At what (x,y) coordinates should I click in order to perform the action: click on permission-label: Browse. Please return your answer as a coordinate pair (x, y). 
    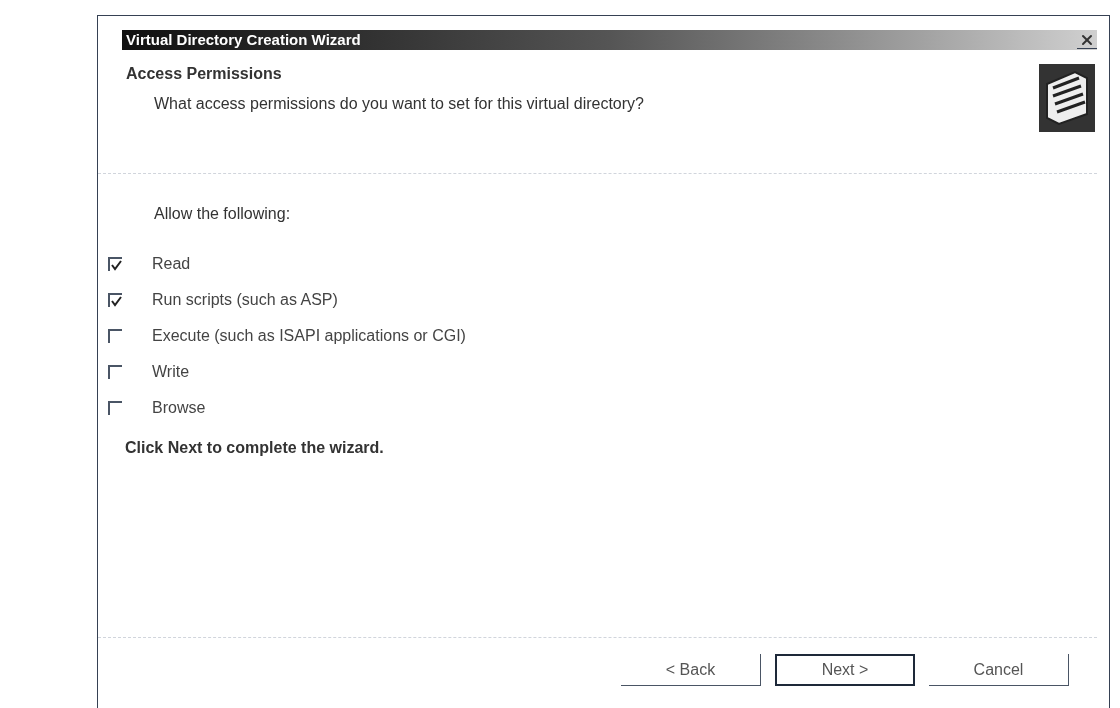
    Looking at the image, I should click on (179, 408).